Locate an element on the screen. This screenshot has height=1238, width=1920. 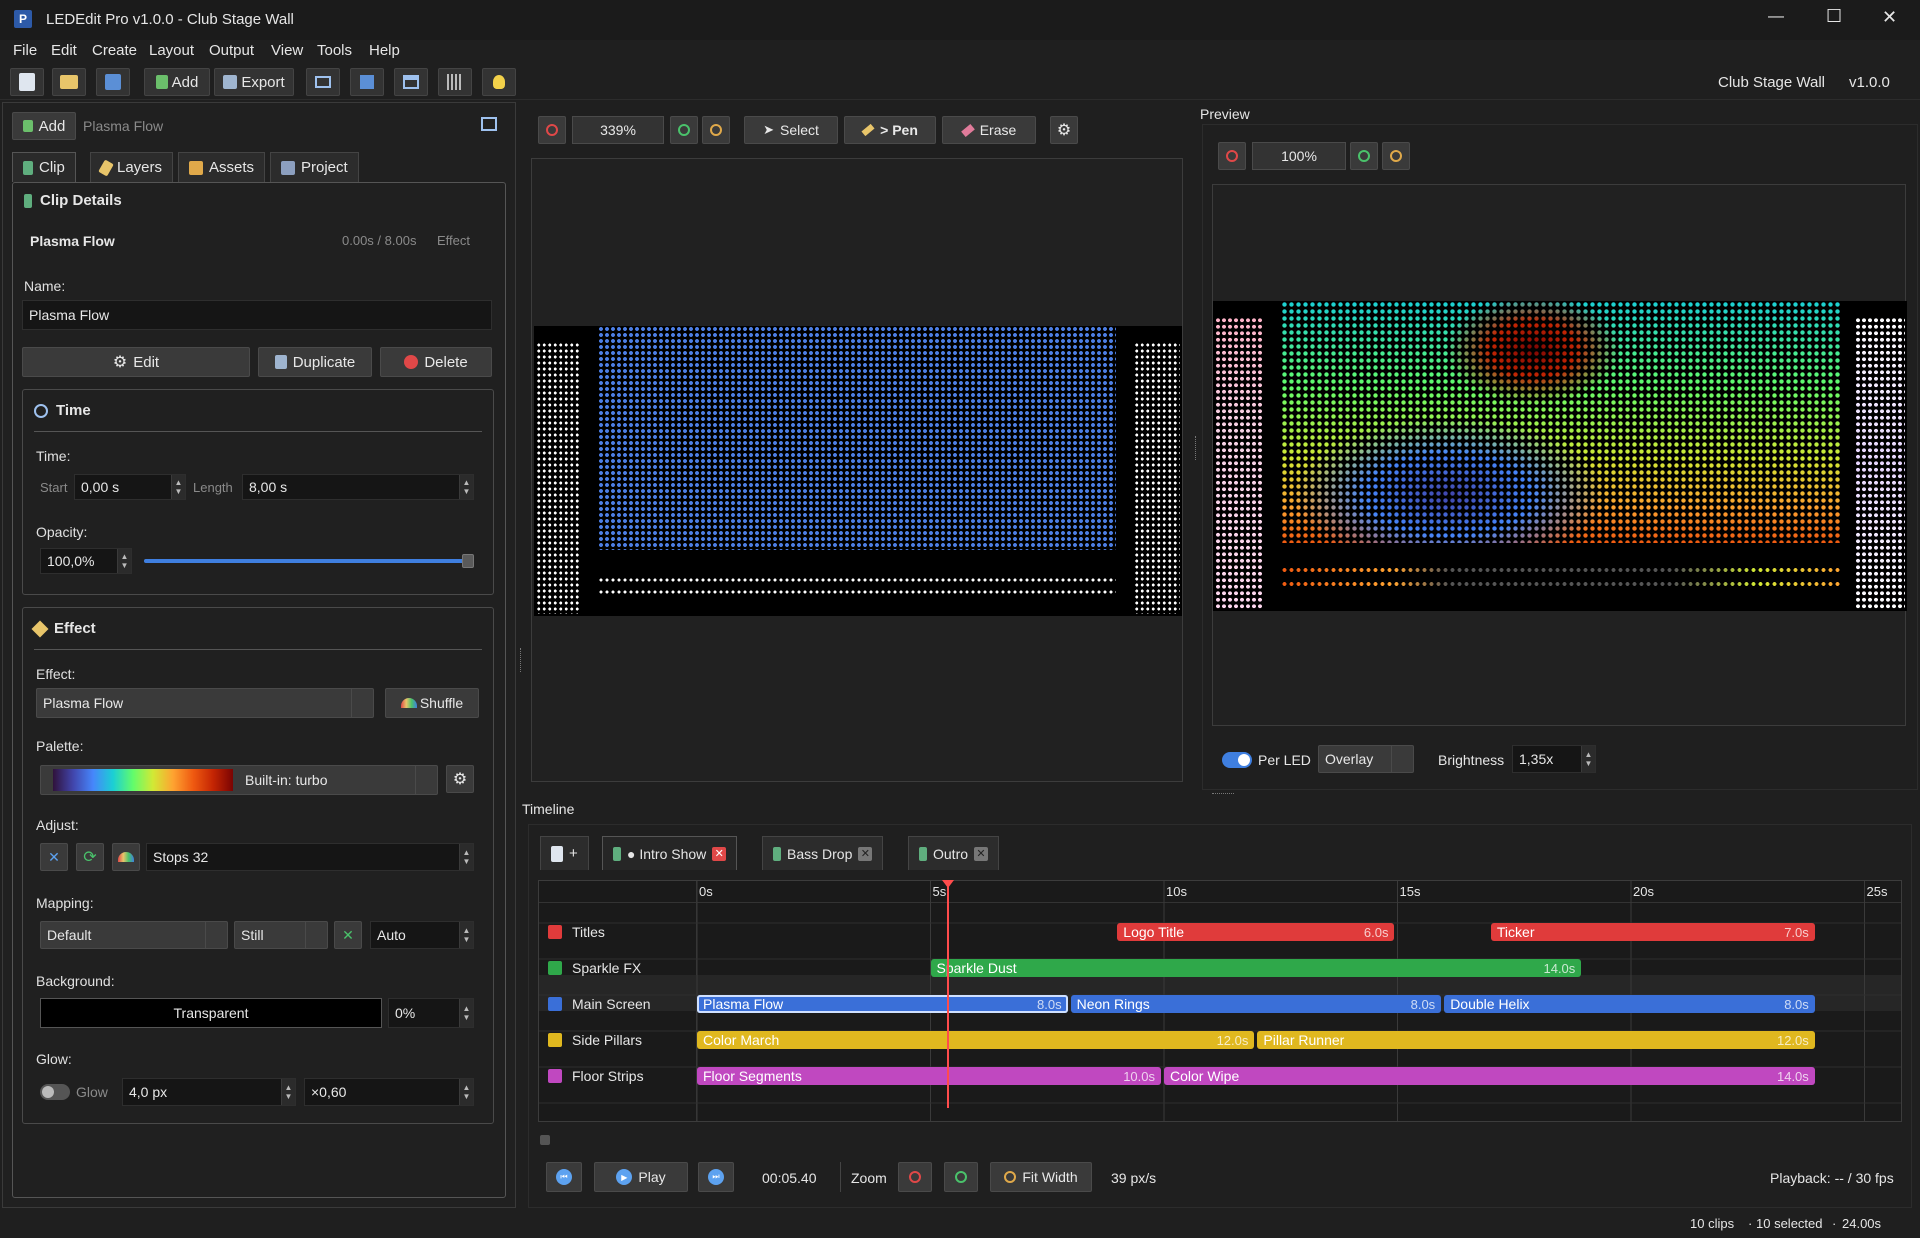
pen-tool-button: > Pen is located at coordinates (890, 130).